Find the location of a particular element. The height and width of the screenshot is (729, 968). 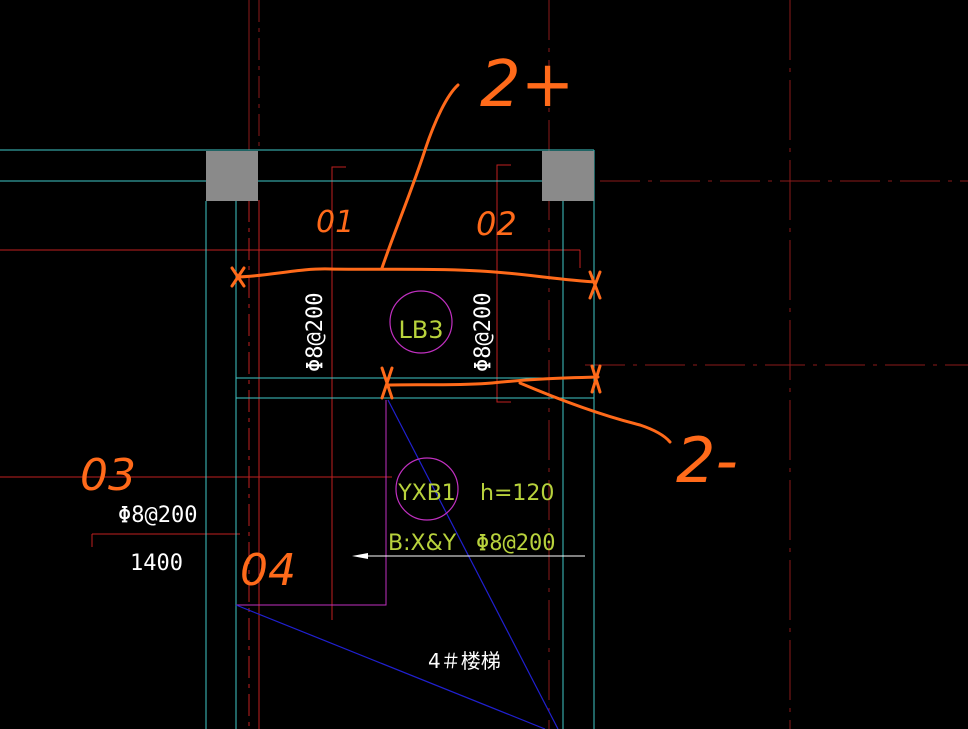

markup-top-value: 2+ is located at coordinates (527, 85).